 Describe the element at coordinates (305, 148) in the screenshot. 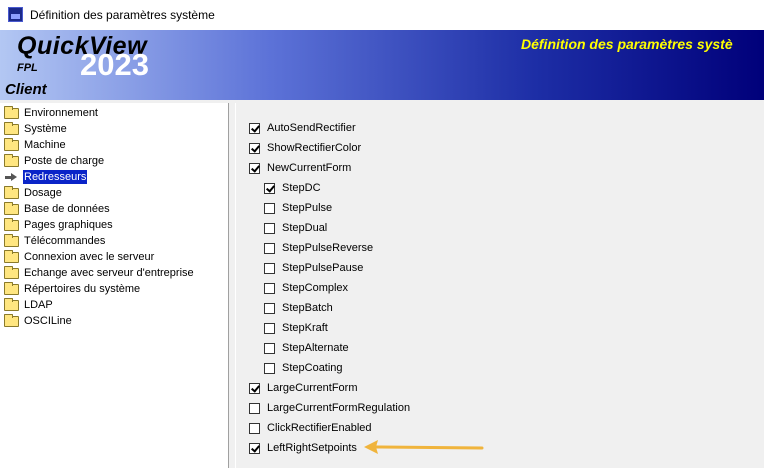

I see `option-checkbox-row: ShowRectifierColor` at that location.